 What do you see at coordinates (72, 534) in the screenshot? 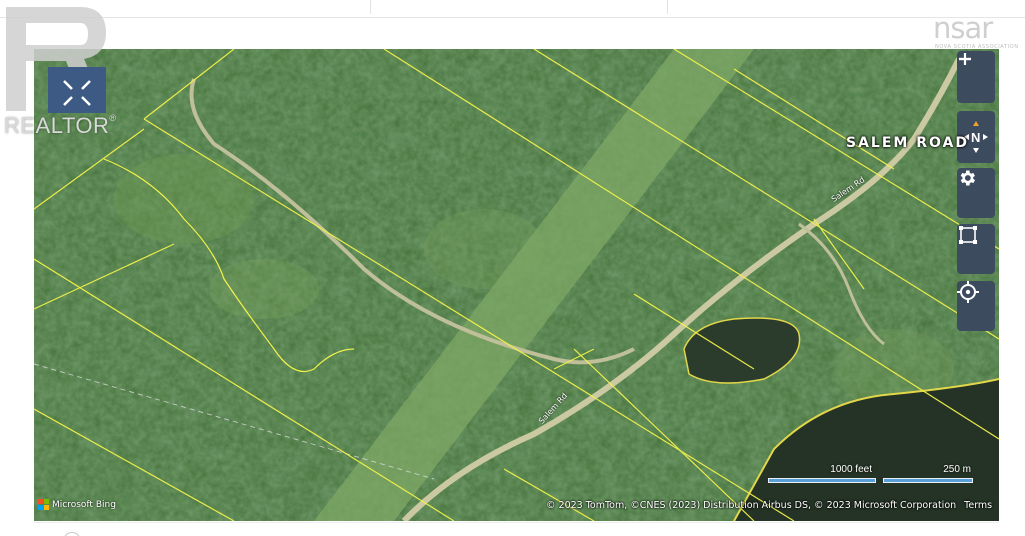
I see `circle-button` at bounding box center [72, 534].